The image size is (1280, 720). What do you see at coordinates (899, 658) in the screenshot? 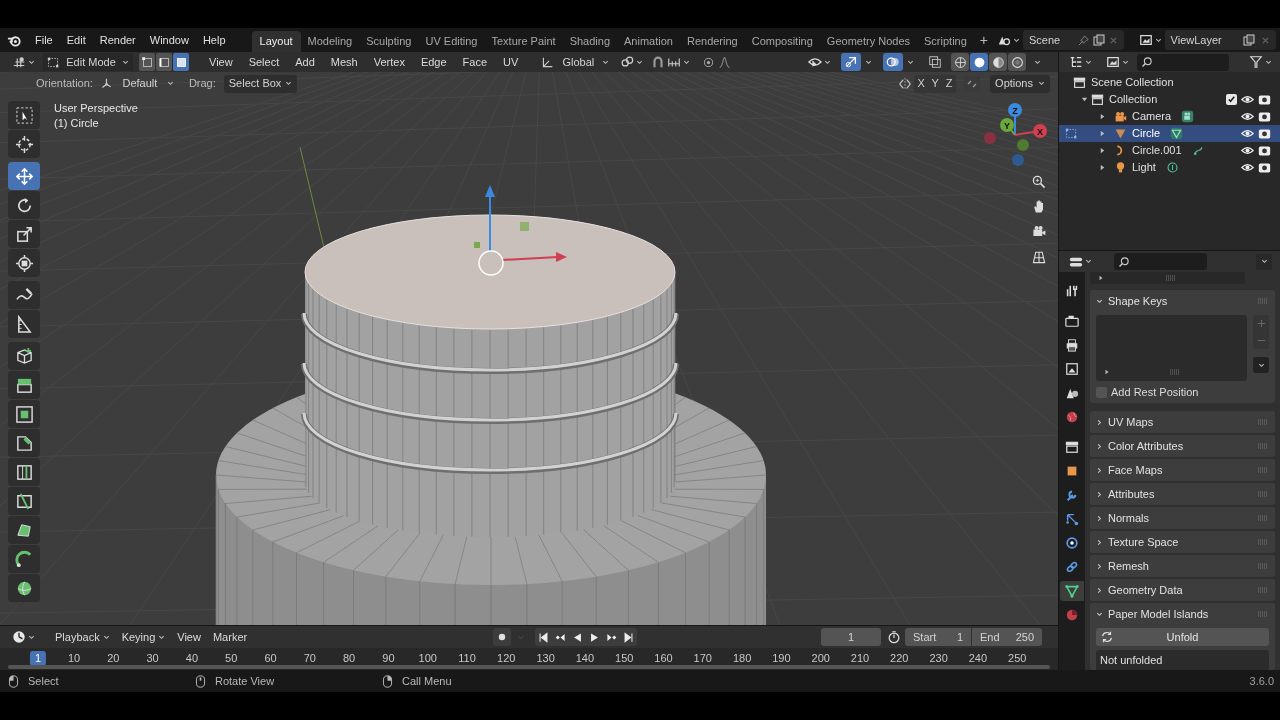
I see `frame-number: 220` at bounding box center [899, 658].